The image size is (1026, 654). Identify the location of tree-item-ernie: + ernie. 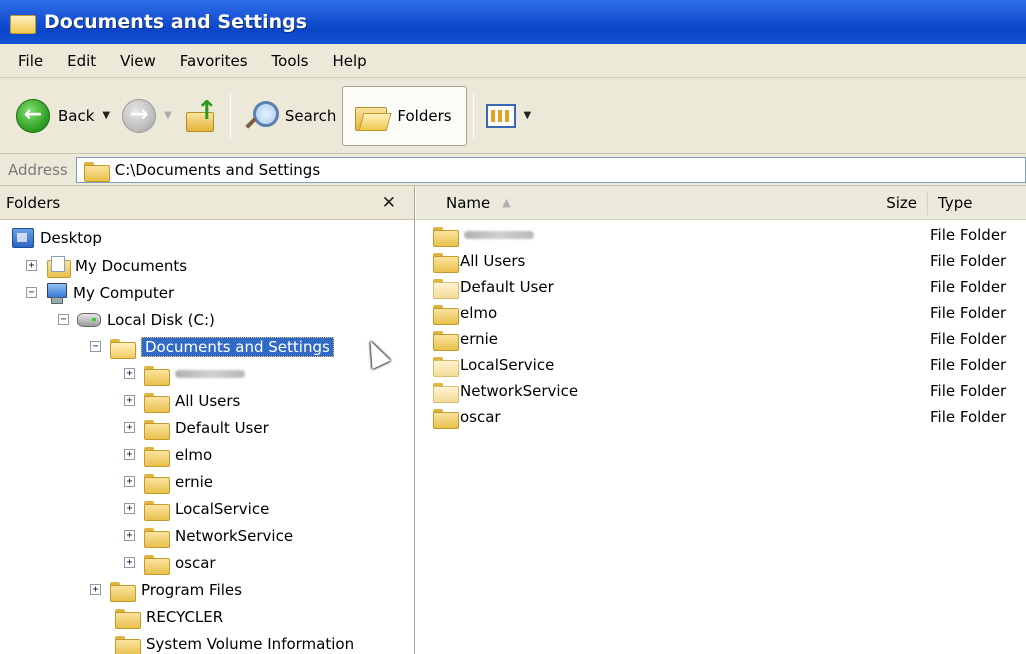
(168, 481).